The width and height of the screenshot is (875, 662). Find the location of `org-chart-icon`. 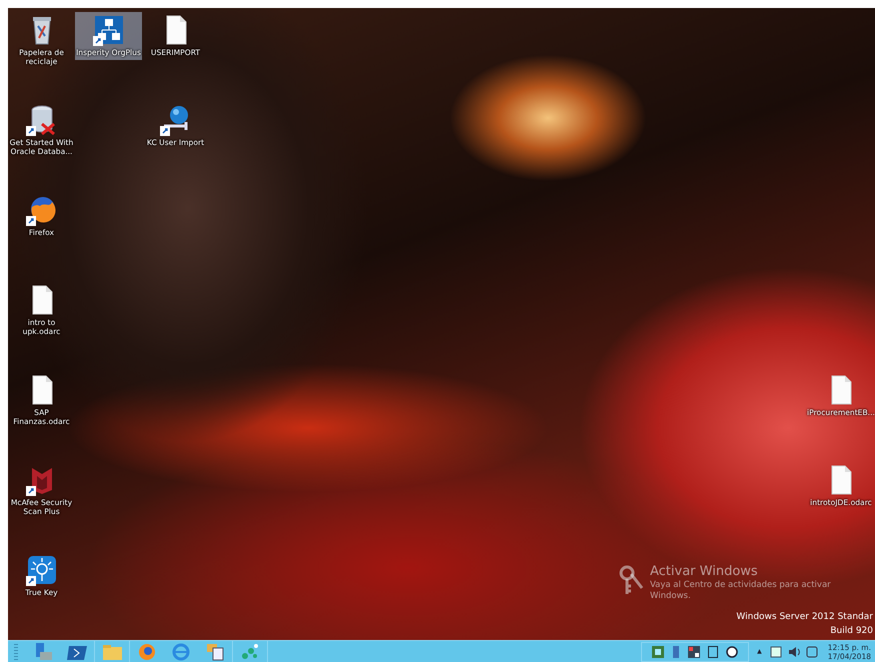

org-chart-icon is located at coordinates (108, 30).